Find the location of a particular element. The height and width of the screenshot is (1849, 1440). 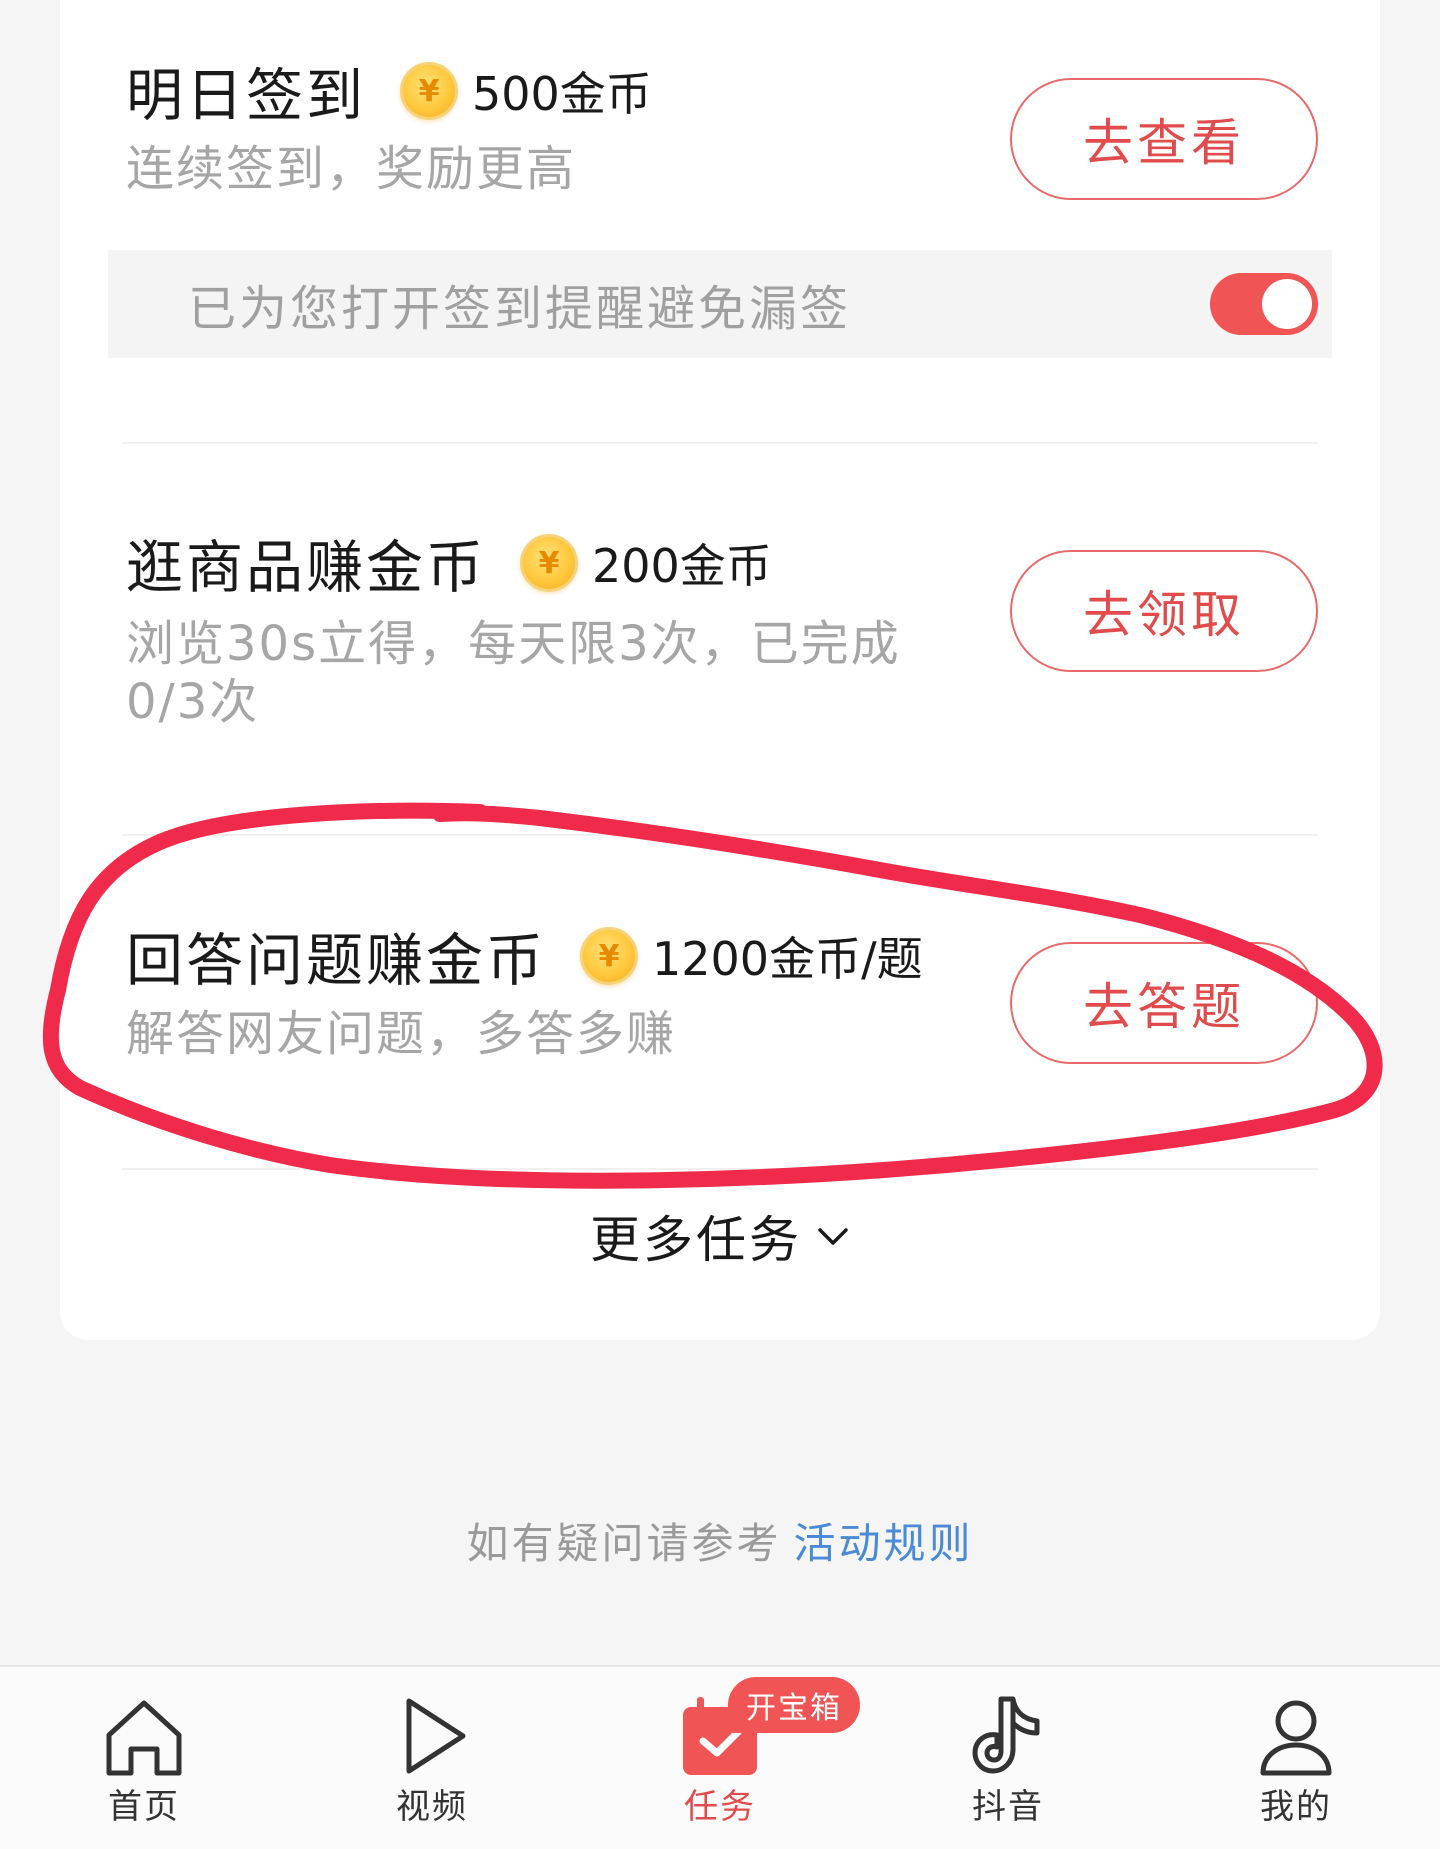

activity-rules-link: 活动规则 is located at coordinates (884, 1543).